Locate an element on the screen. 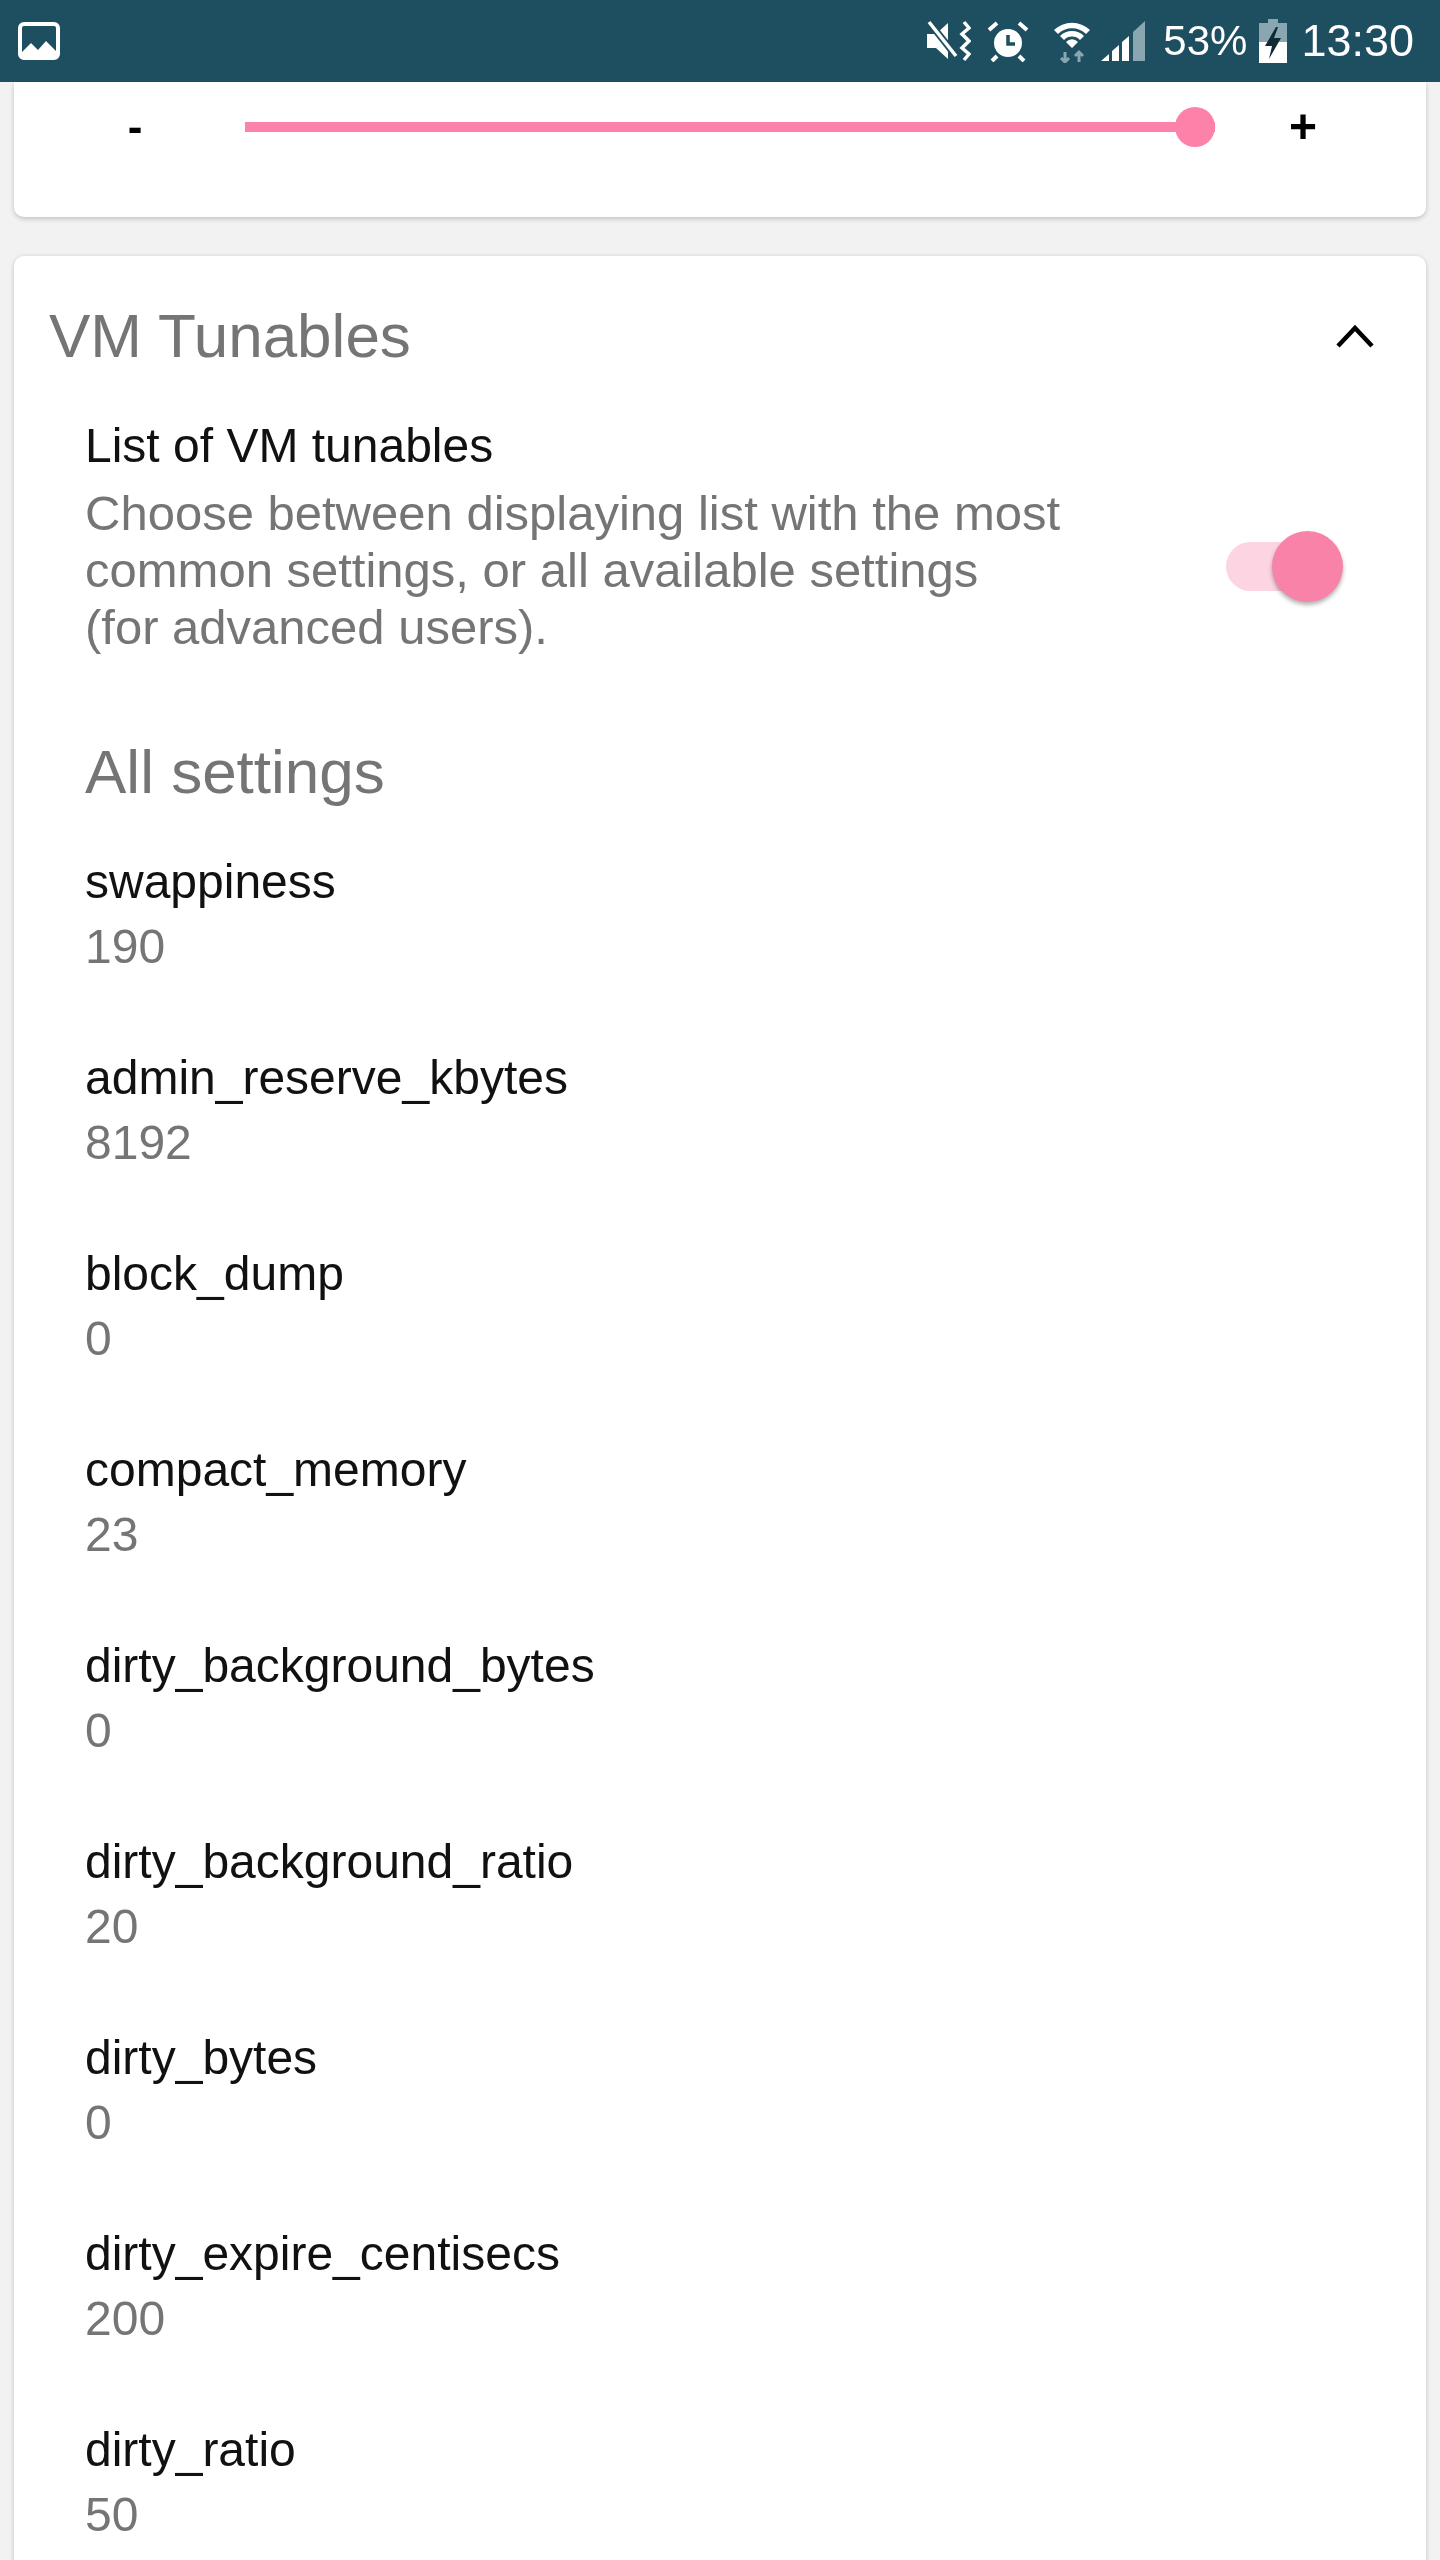  increase-button: + is located at coordinates (1303, 127).